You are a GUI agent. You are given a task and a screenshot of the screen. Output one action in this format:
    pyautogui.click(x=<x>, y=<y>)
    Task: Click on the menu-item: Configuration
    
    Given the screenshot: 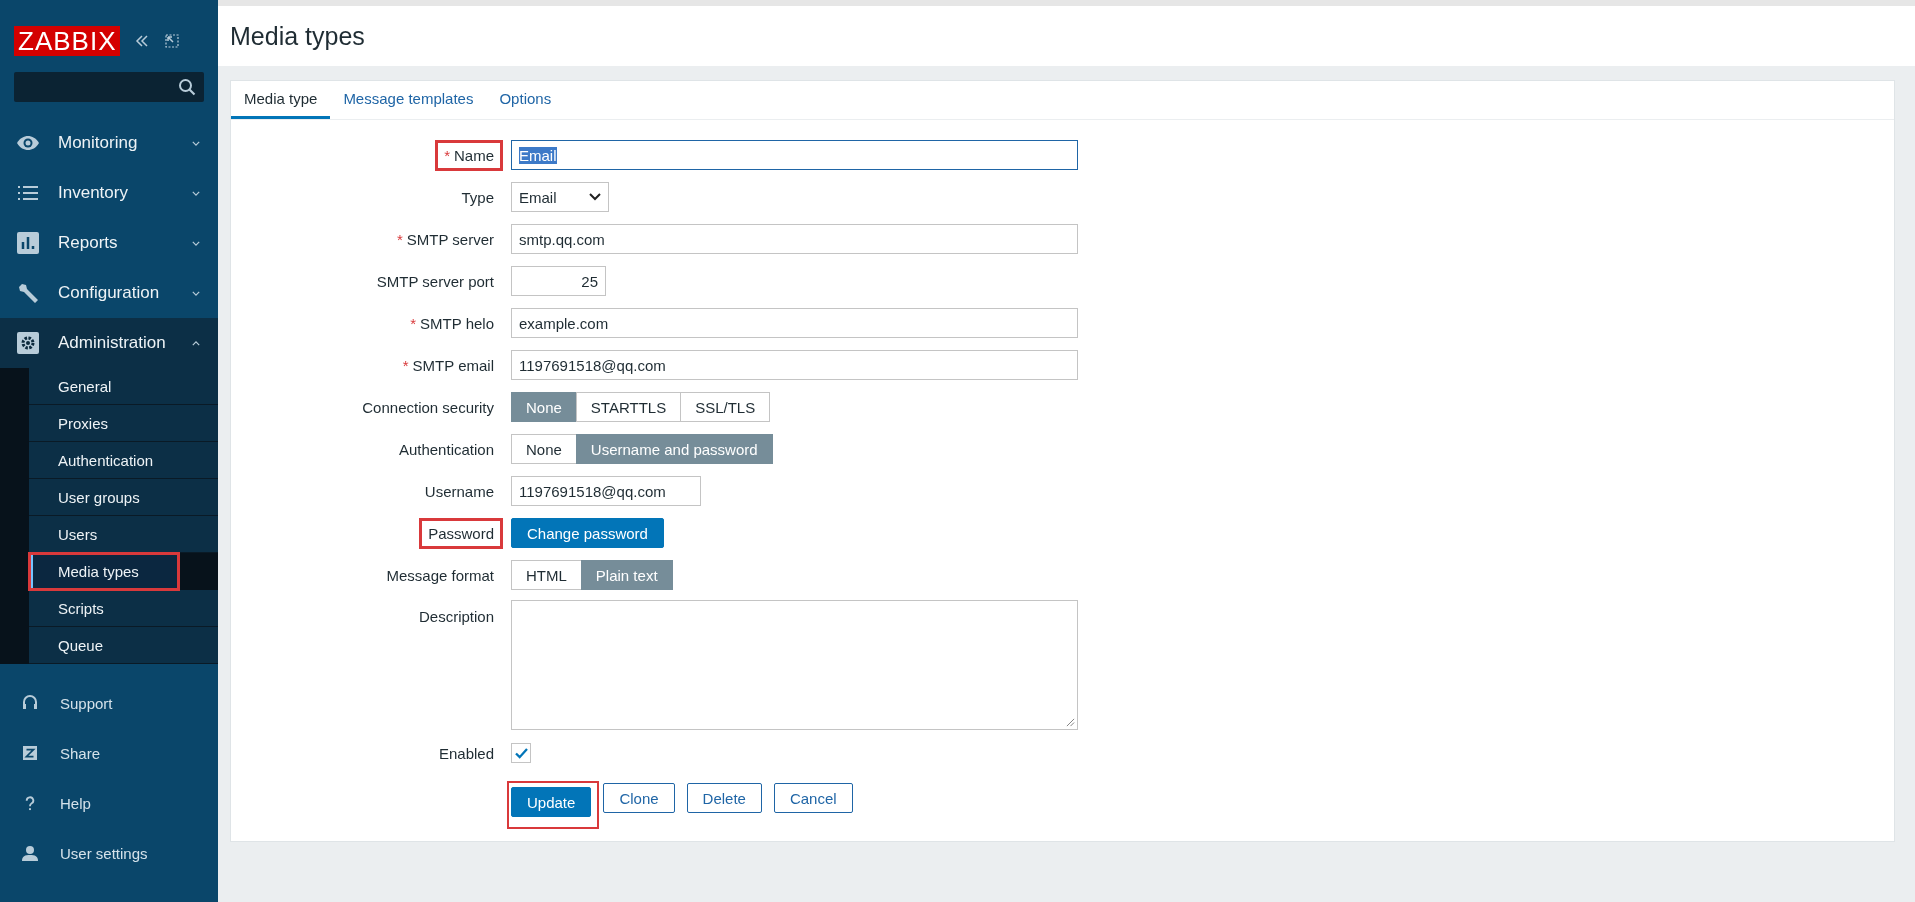 What is the action you would take?
    pyautogui.click(x=109, y=293)
    